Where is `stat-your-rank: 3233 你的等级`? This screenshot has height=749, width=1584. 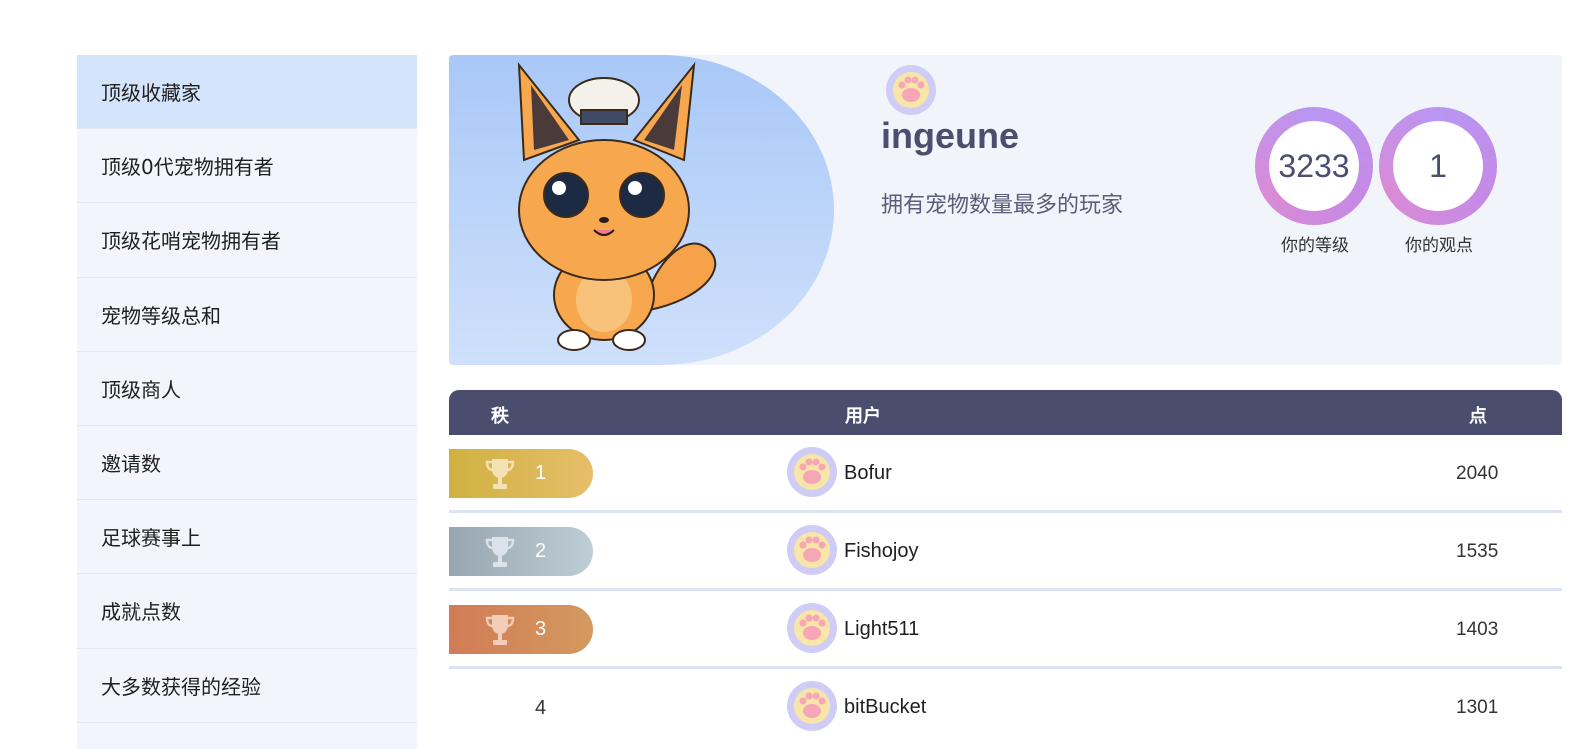 stat-your-rank: 3233 你的等级 is located at coordinates (1315, 181).